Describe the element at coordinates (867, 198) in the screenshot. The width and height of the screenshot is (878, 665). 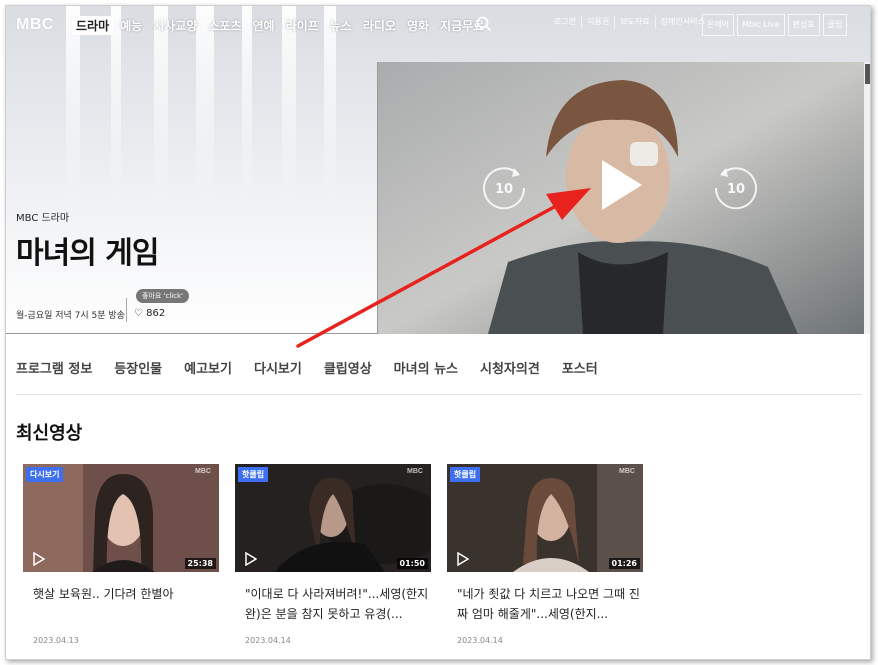
I see `scrollbar-track` at that location.